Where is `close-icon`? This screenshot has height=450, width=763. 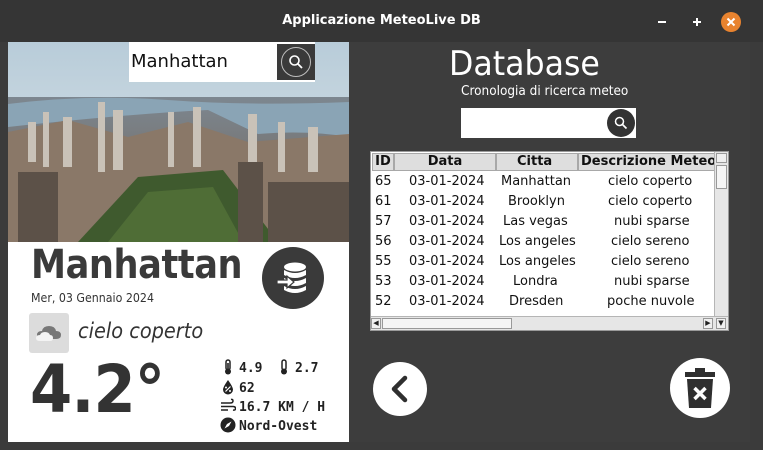 close-icon is located at coordinates (731, 22).